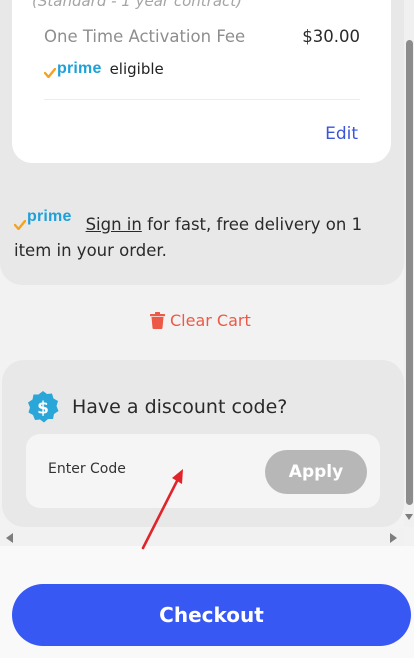 The height and width of the screenshot is (658, 414). What do you see at coordinates (157, 320) in the screenshot?
I see `trash-icon` at bounding box center [157, 320].